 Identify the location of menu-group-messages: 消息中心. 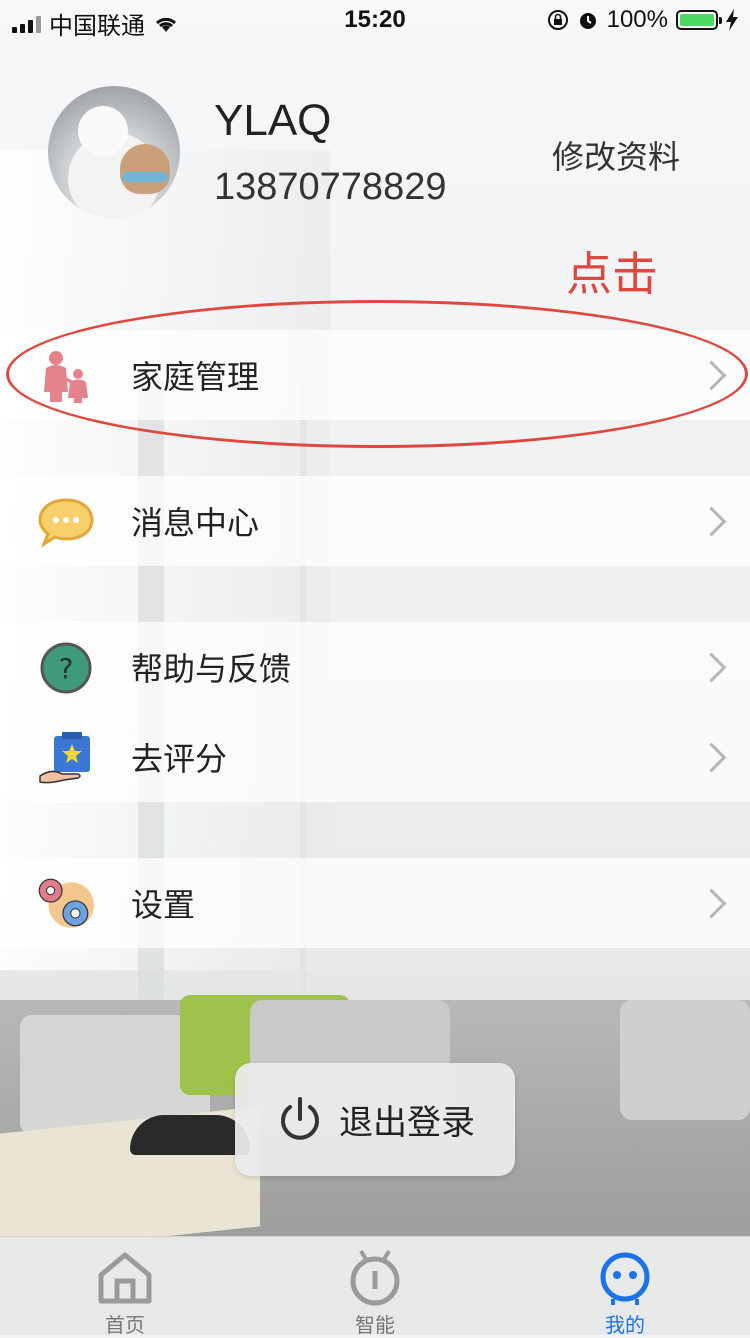
(375, 521).